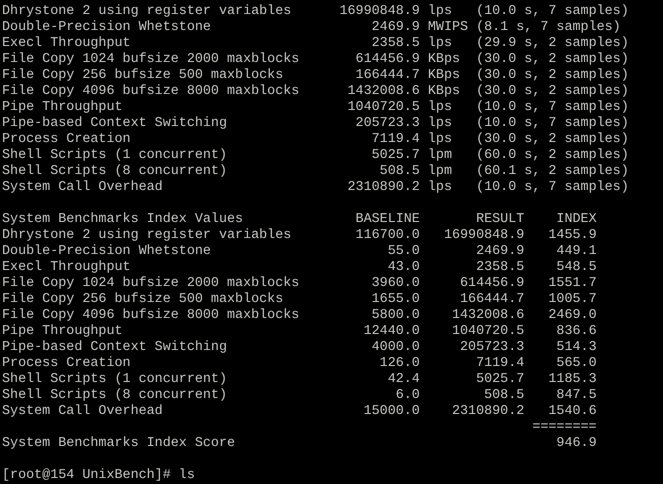  Describe the element at coordinates (391, 332) in the screenshot. I see `baseline-value: 12440.0` at that location.